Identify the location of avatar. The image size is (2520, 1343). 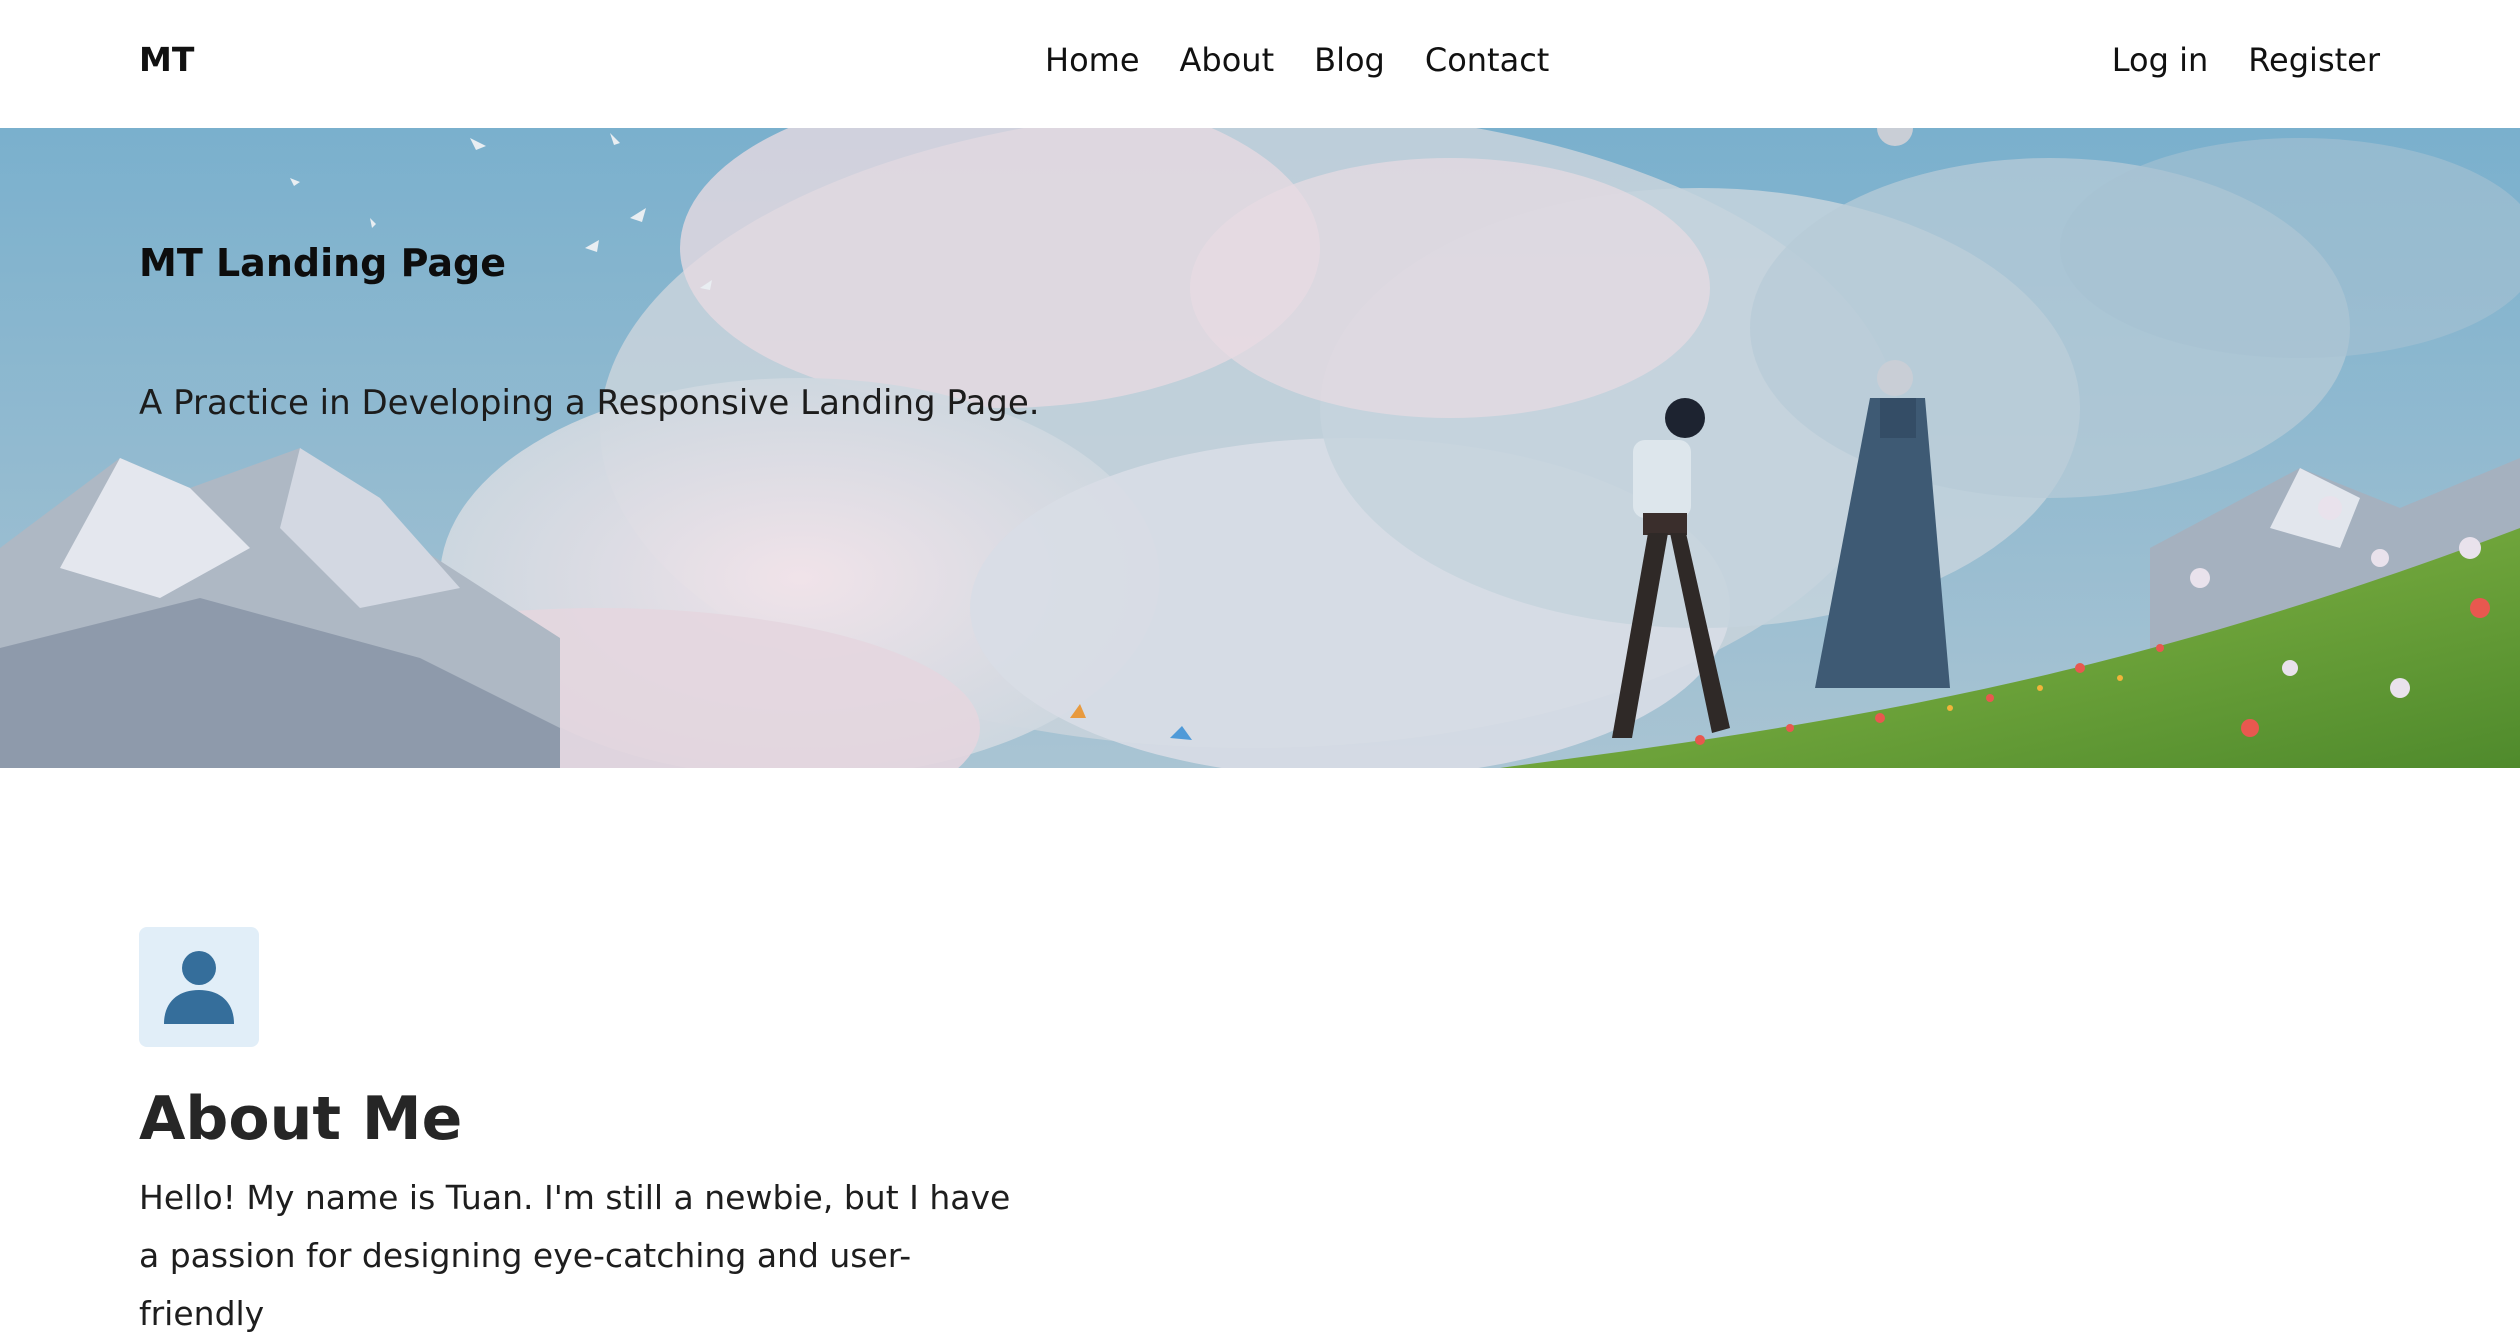
(199, 987).